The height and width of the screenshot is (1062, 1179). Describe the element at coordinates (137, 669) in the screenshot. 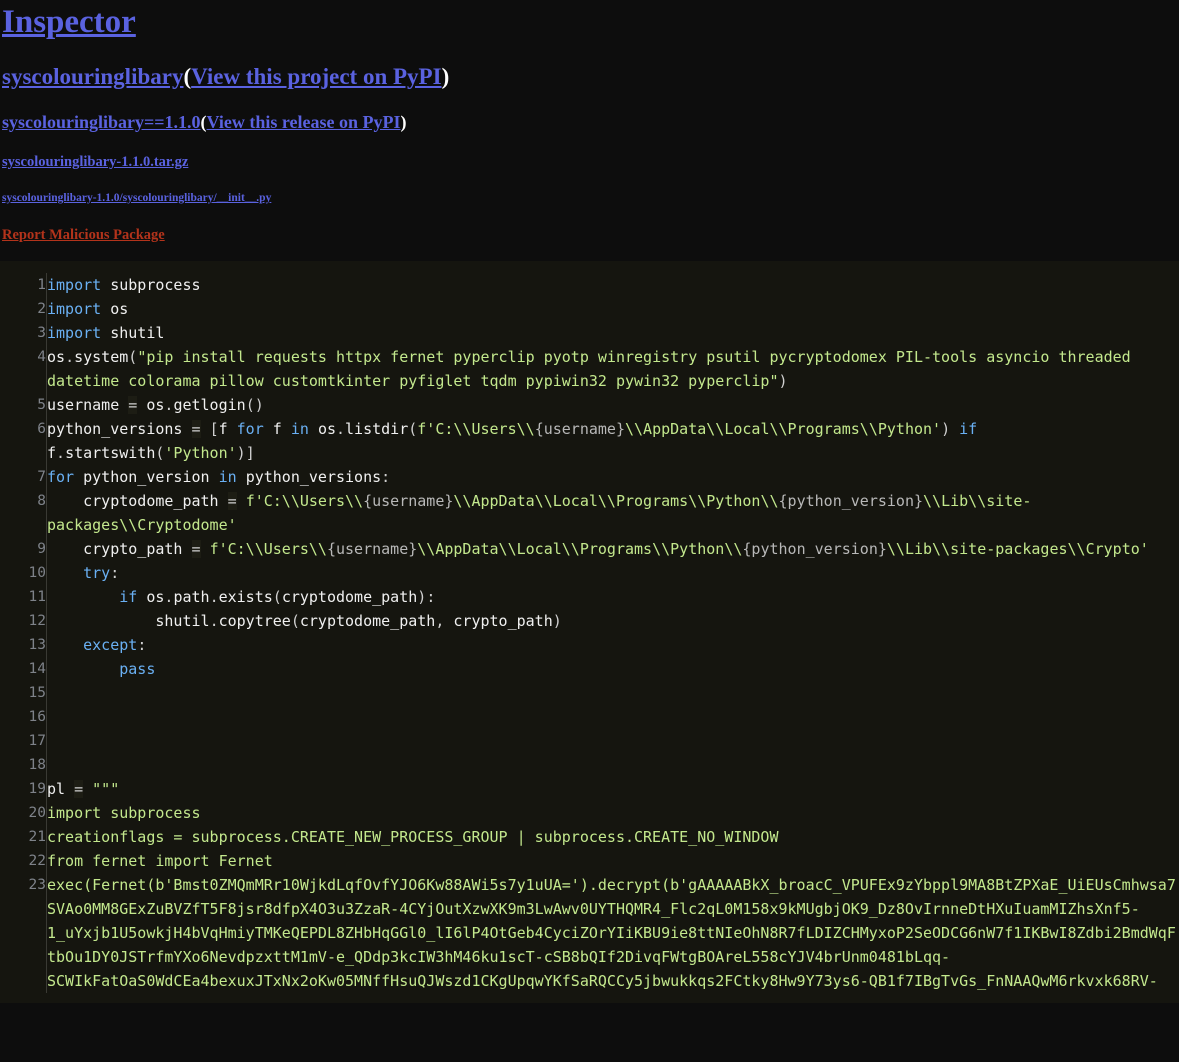

I see `code-line-content: pass` at that location.